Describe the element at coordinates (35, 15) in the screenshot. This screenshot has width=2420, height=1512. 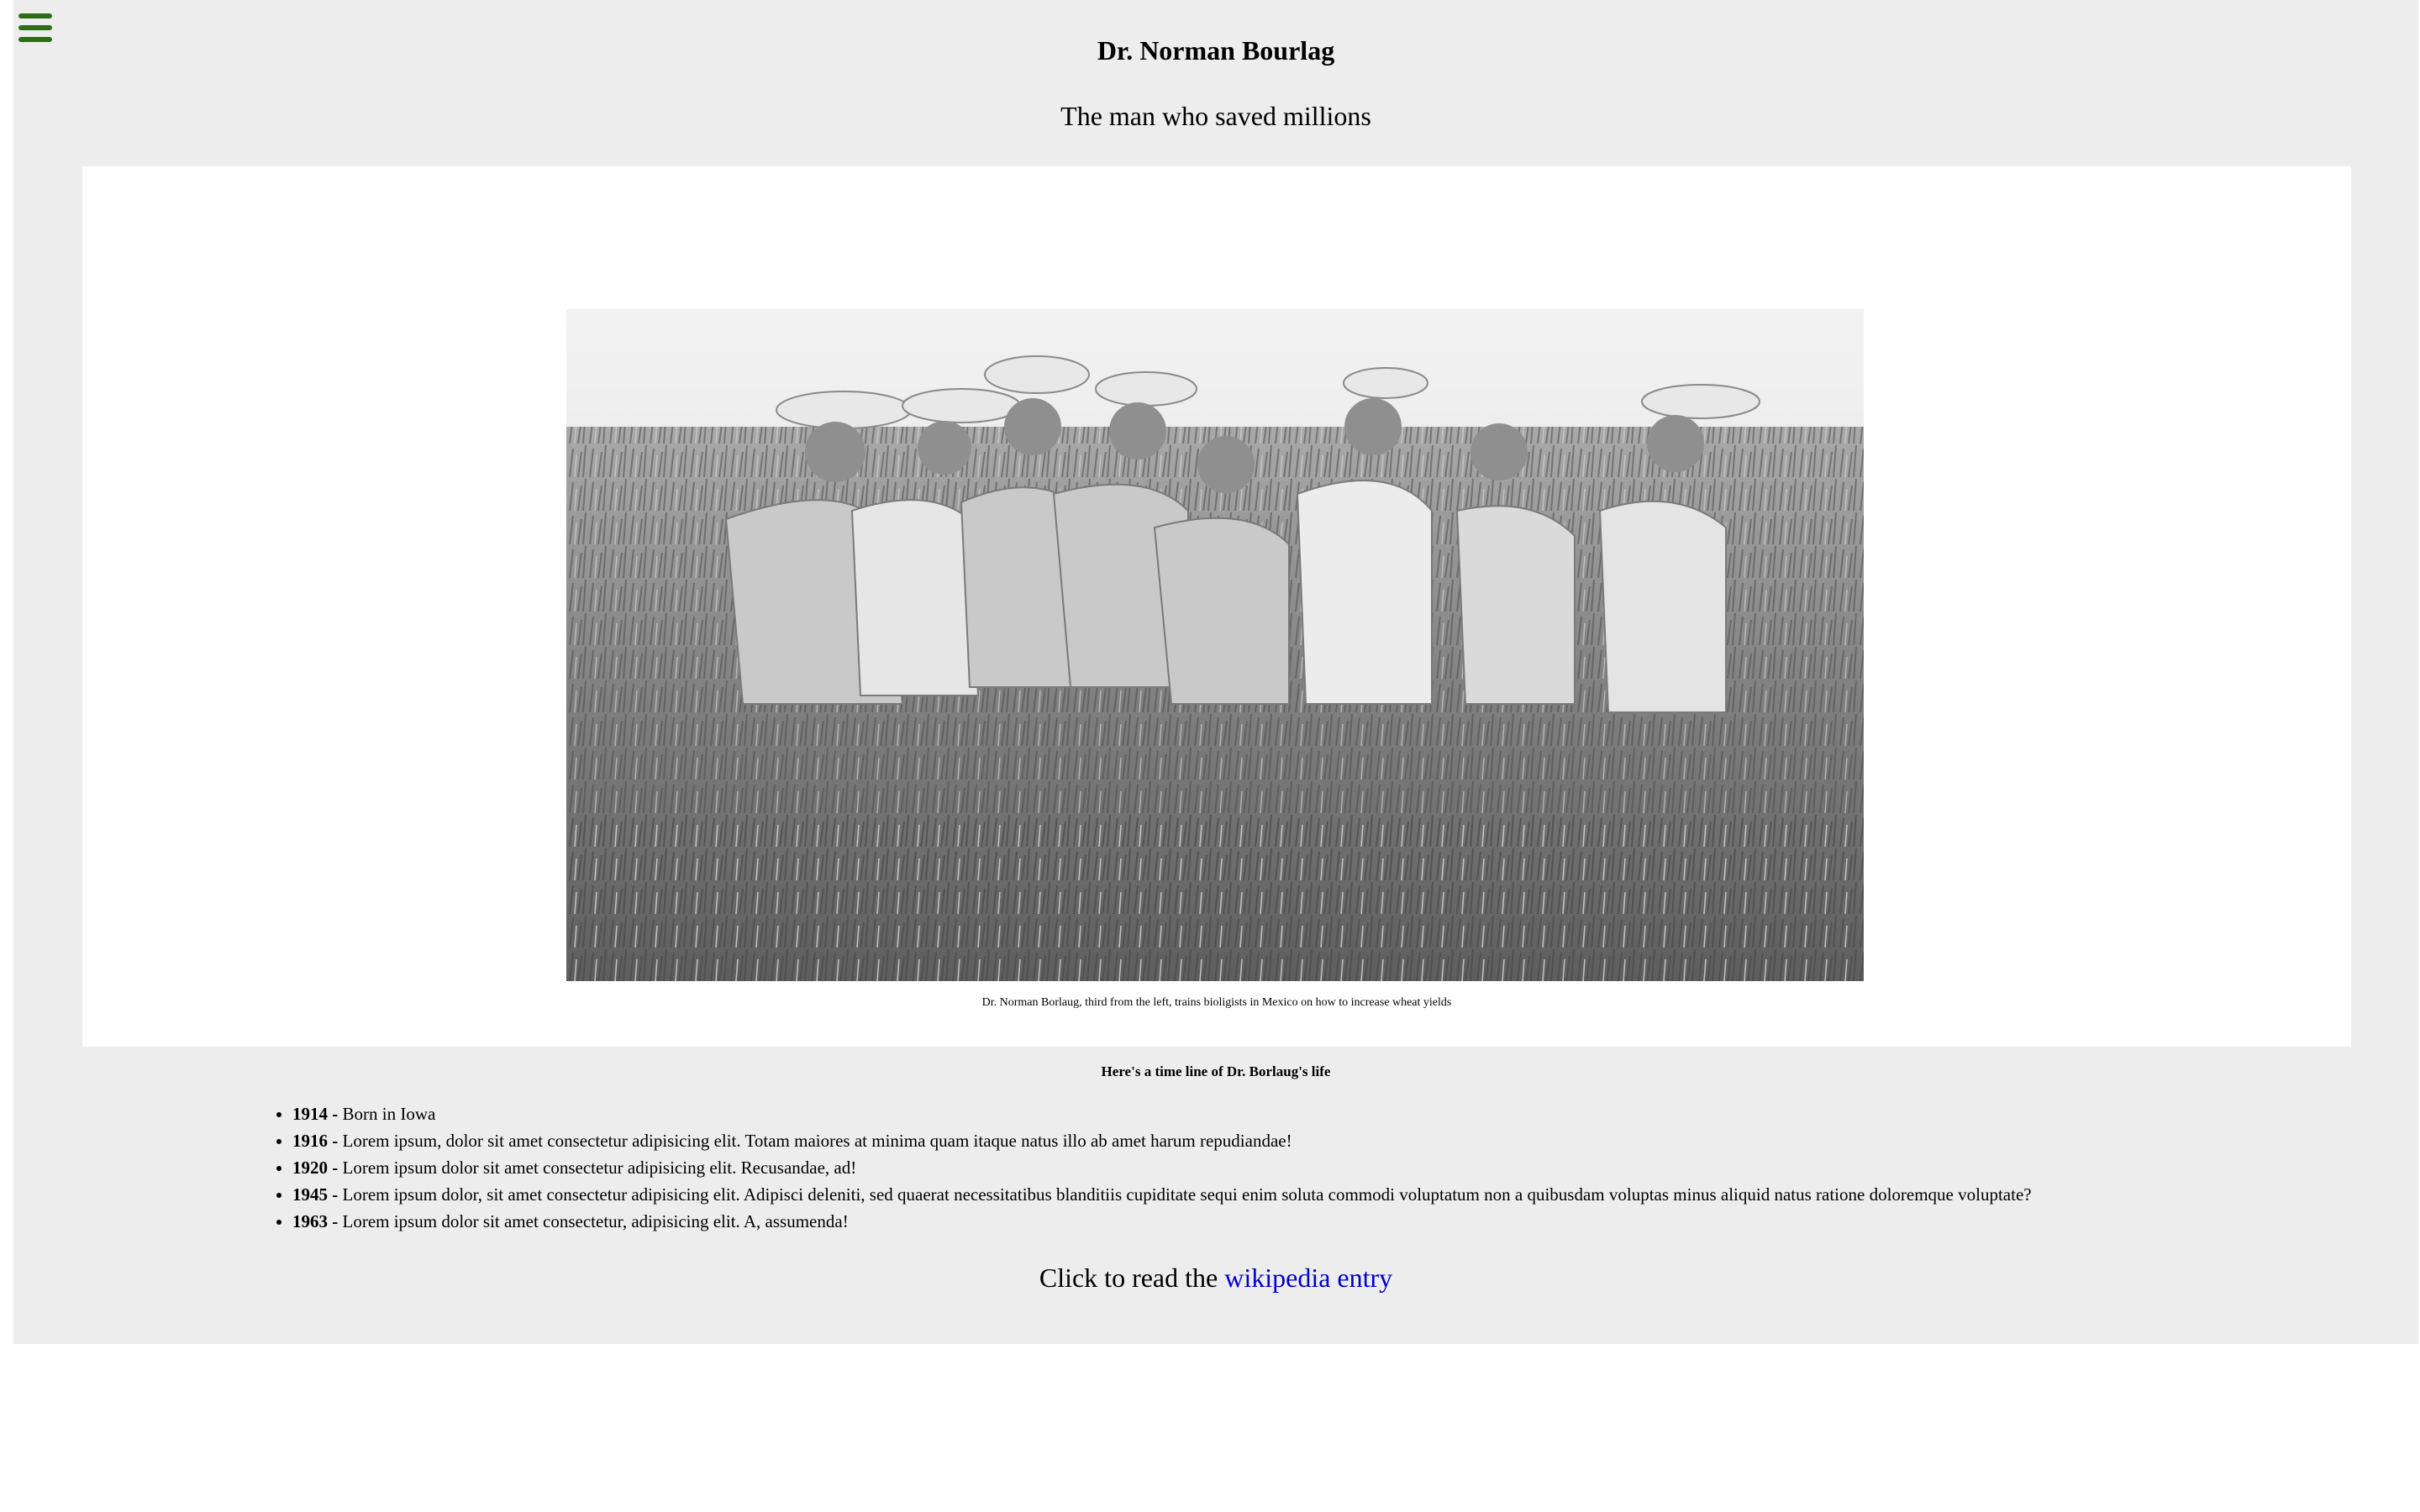
I see `menu-bar-top` at that location.